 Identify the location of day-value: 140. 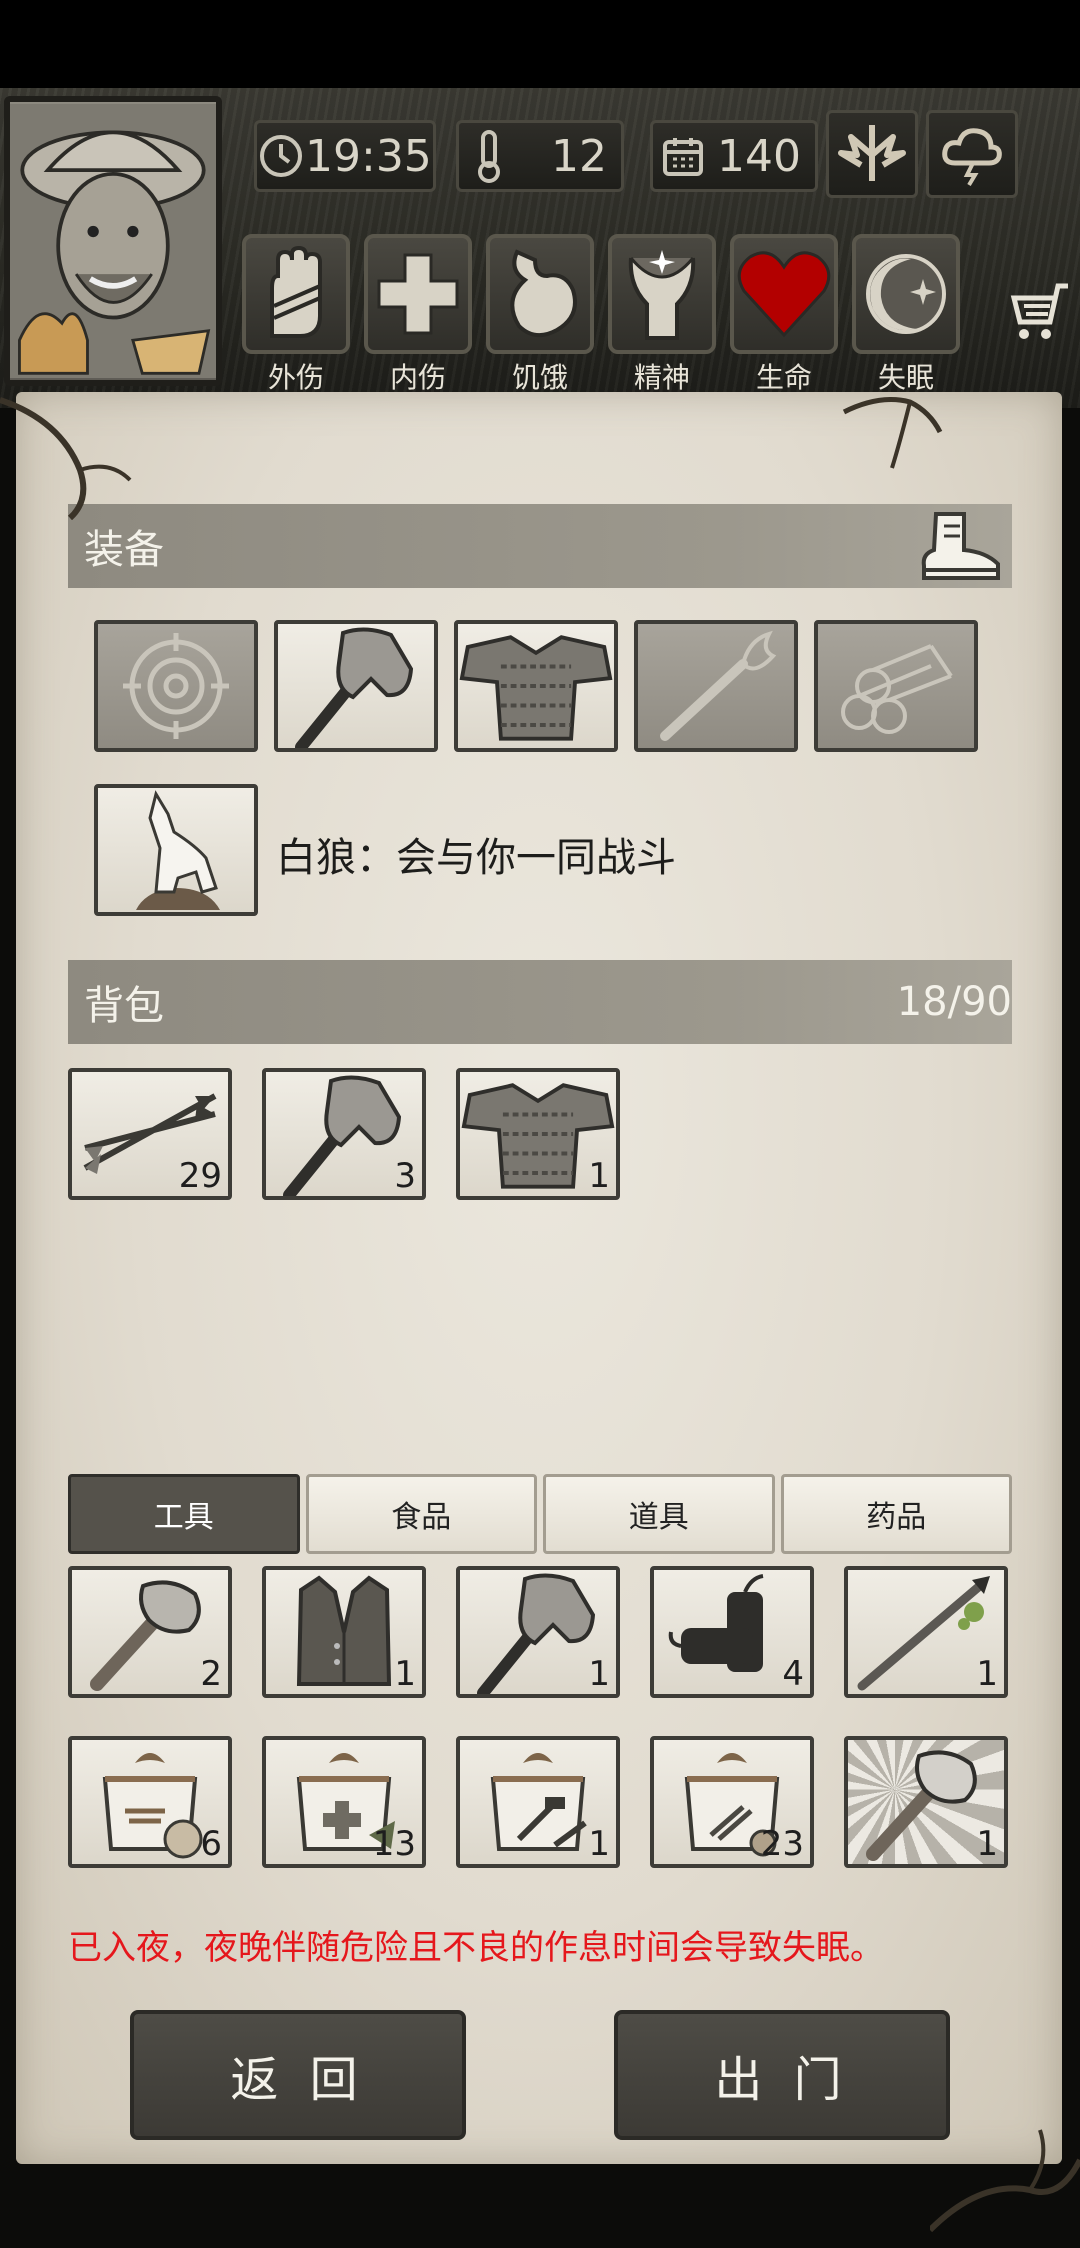
(759, 156).